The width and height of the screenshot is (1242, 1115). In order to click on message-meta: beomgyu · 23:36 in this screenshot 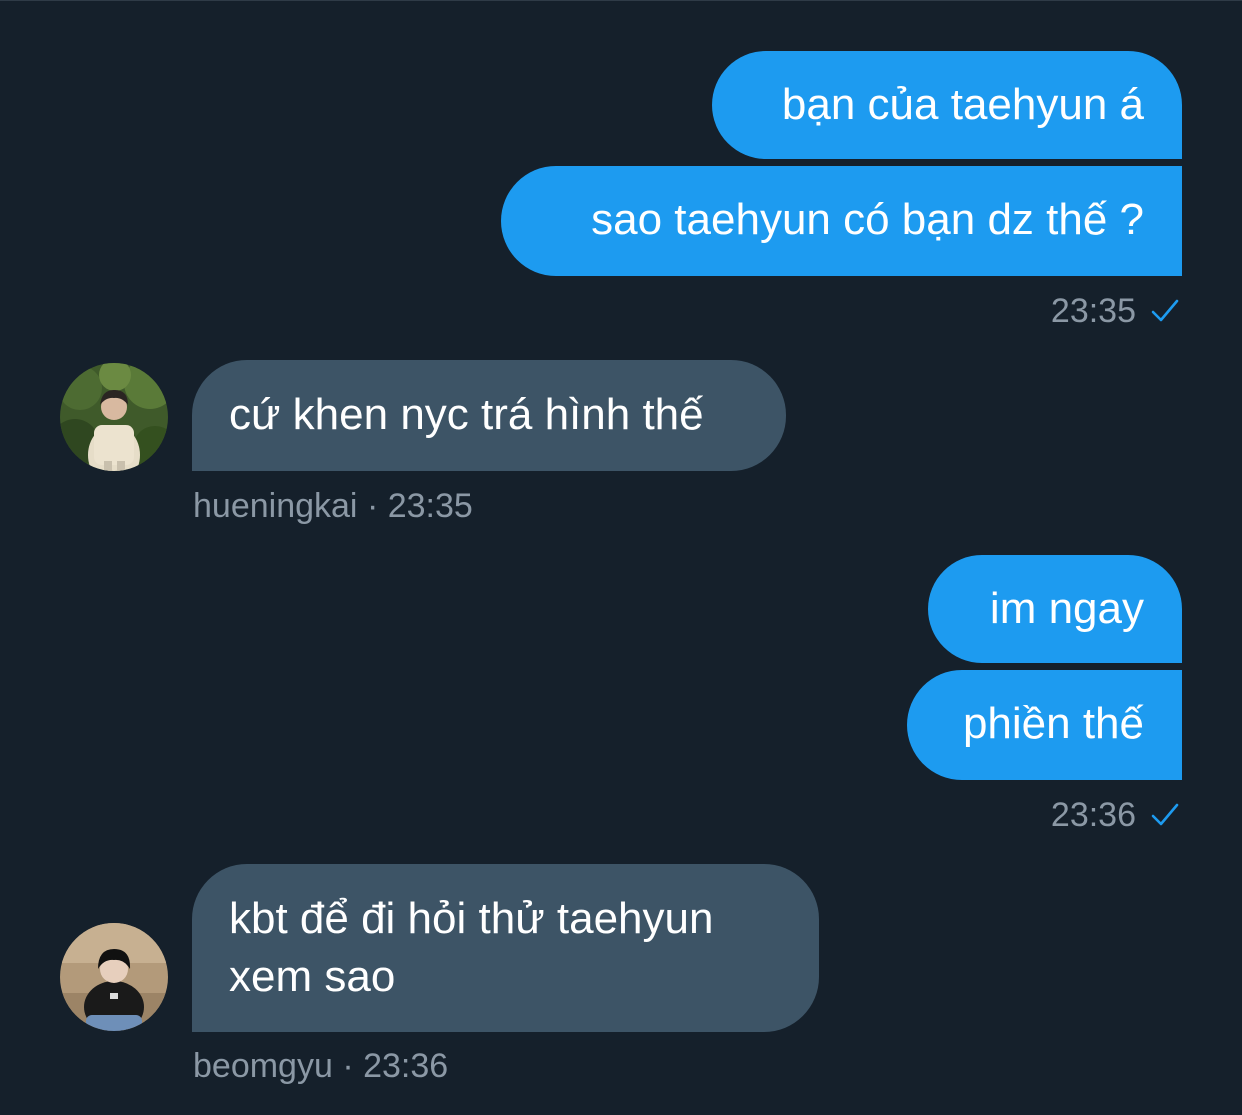, I will do `click(320, 1066)`.